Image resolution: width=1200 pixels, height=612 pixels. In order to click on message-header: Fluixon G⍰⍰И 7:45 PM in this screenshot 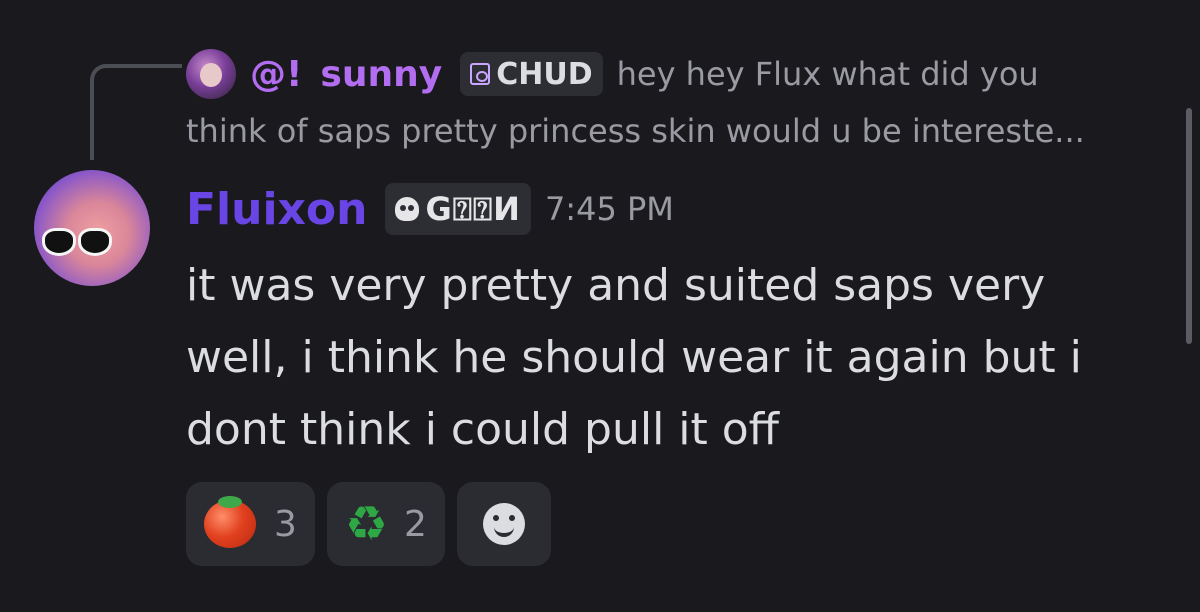, I will do `click(430, 209)`.